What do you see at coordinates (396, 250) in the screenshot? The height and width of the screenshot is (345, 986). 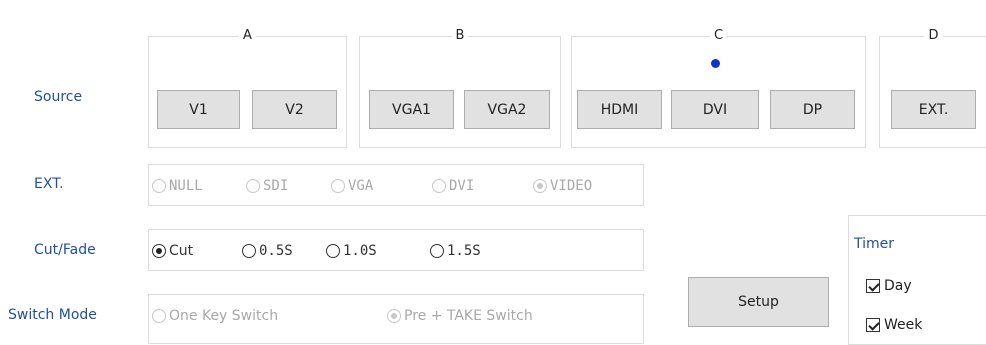 I see `cutfade-options-box: Cut 0.5S 1.0S 1.5S` at bounding box center [396, 250].